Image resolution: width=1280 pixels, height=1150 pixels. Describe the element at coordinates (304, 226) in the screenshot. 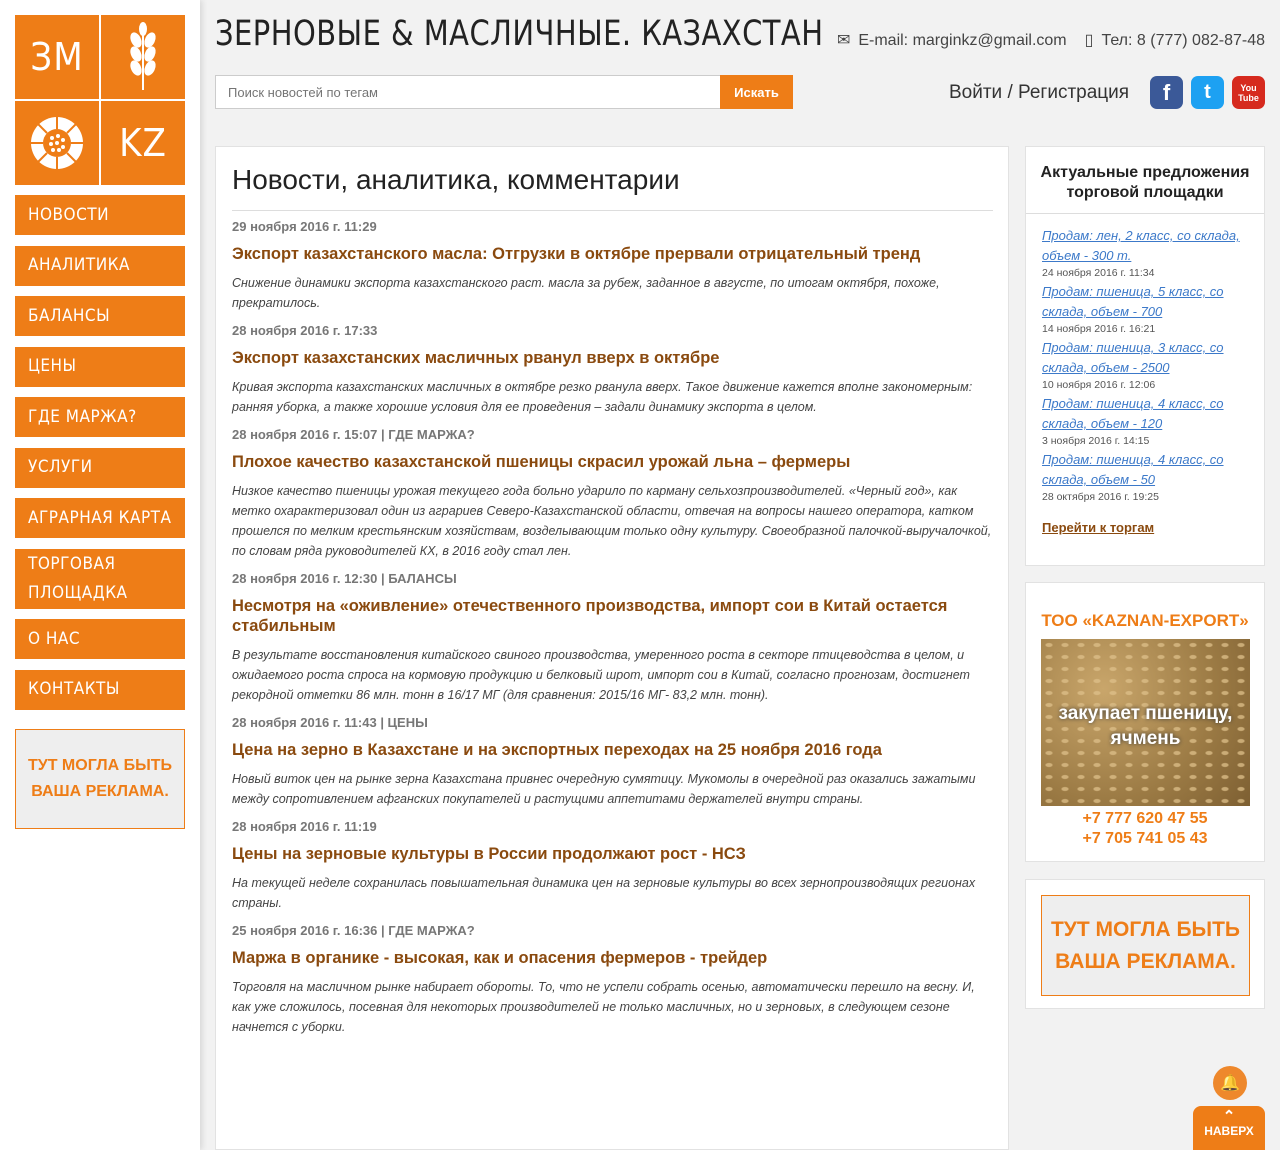

I see `article-date: 29 ноября 2016 г. 11:29` at that location.